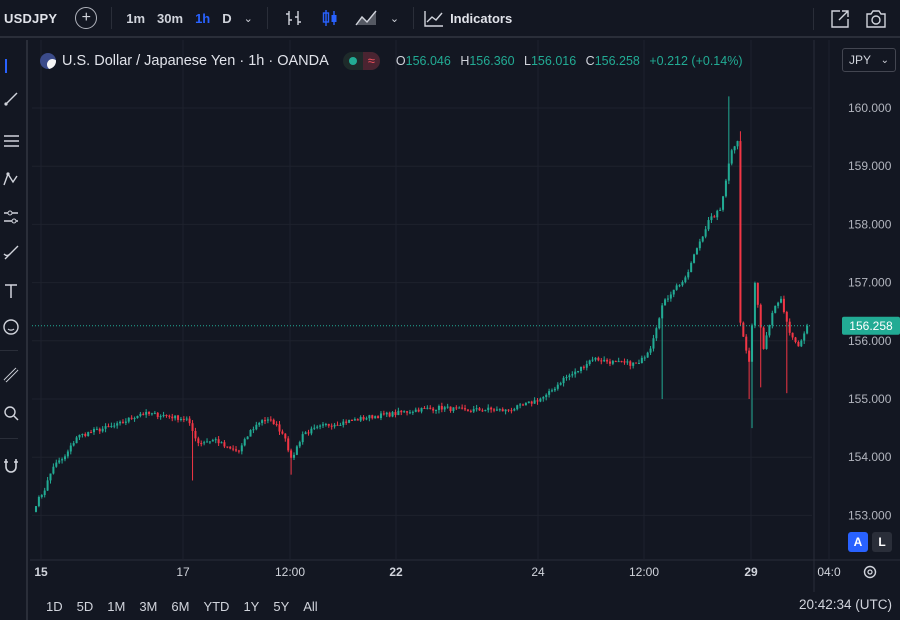  I want to click on range-1d: 1D, so click(54, 606).